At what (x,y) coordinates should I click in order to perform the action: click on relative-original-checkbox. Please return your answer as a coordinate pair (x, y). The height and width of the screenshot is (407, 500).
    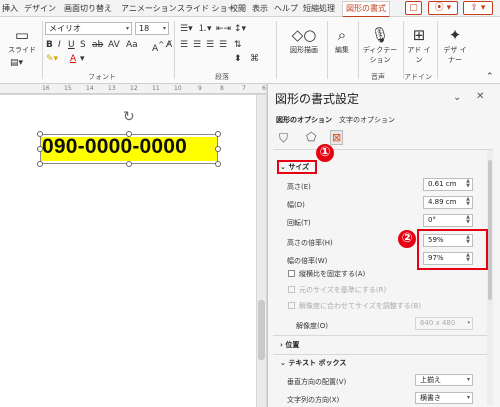
    Looking at the image, I should click on (291, 289).